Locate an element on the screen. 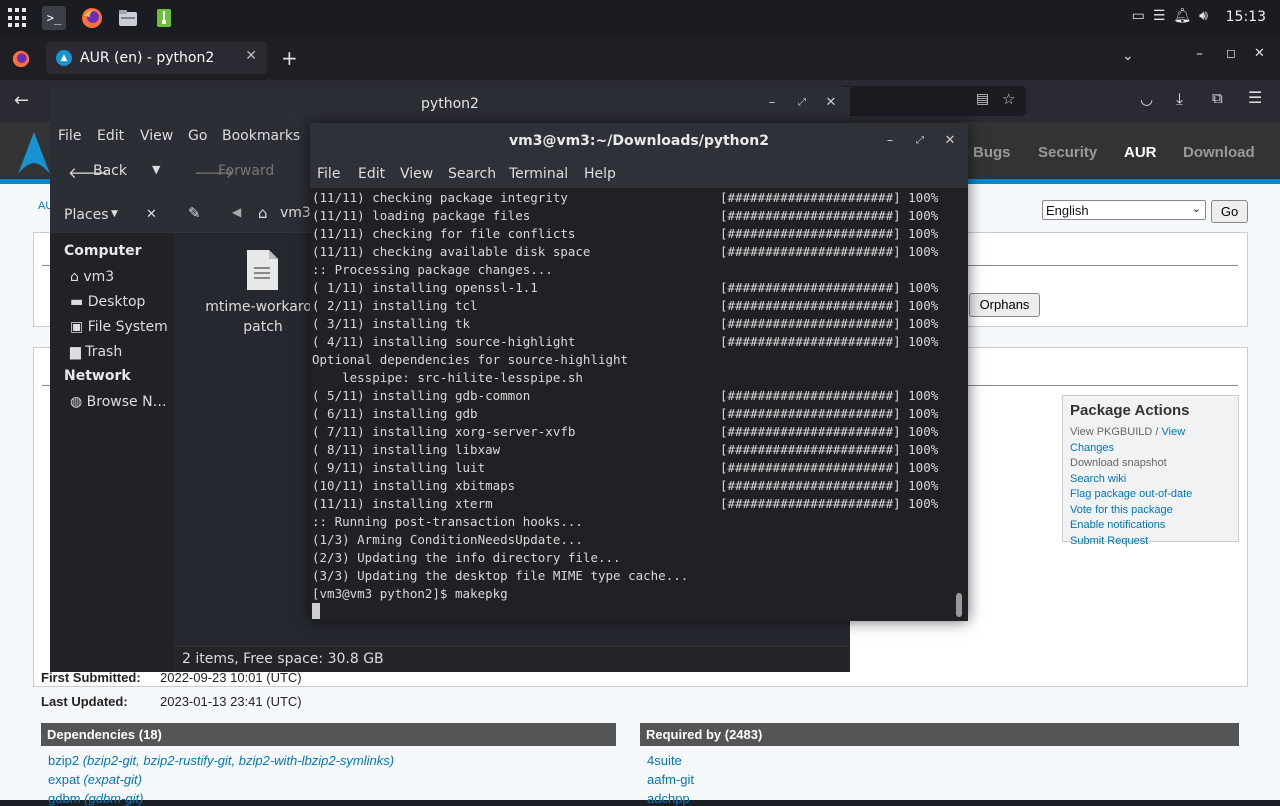  browser-tab: ▲ AUR (en) - python2 ✕ is located at coordinates (156, 58).